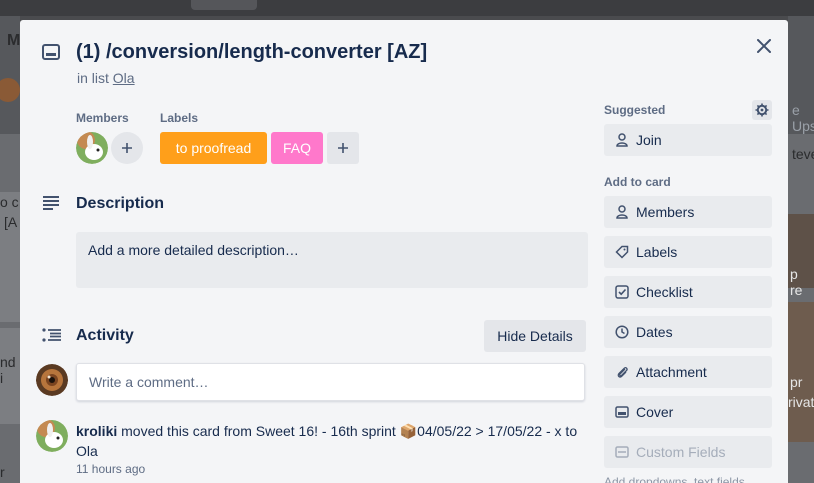  I want to click on custom-fields-icon, so click(622, 452).